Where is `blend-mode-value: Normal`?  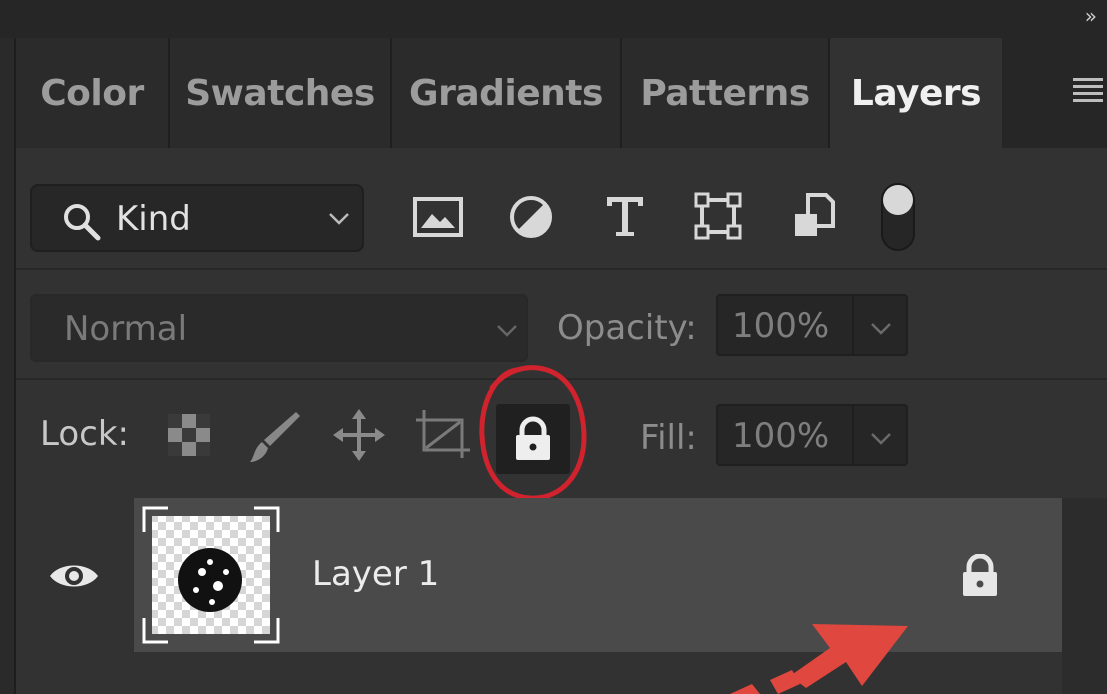
blend-mode-value: Normal is located at coordinates (126, 329).